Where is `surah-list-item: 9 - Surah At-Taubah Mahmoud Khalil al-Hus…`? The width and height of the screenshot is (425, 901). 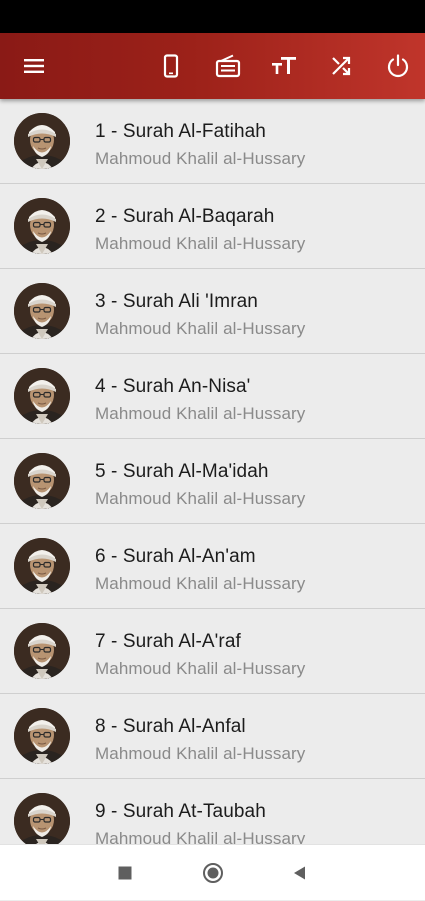 surah-list-item: 9 - Surah At-Taubah Mahmoud Khalil al-Hus… is located at coordinates (212, 811).